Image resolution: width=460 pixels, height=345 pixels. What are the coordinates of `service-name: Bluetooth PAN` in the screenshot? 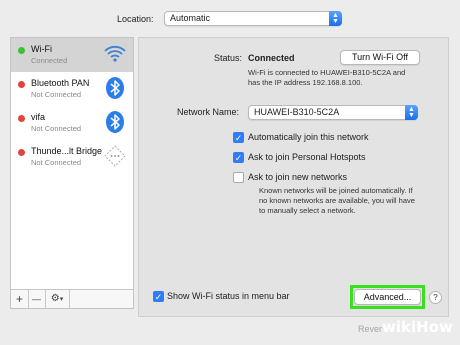 It's located at (60, 83).